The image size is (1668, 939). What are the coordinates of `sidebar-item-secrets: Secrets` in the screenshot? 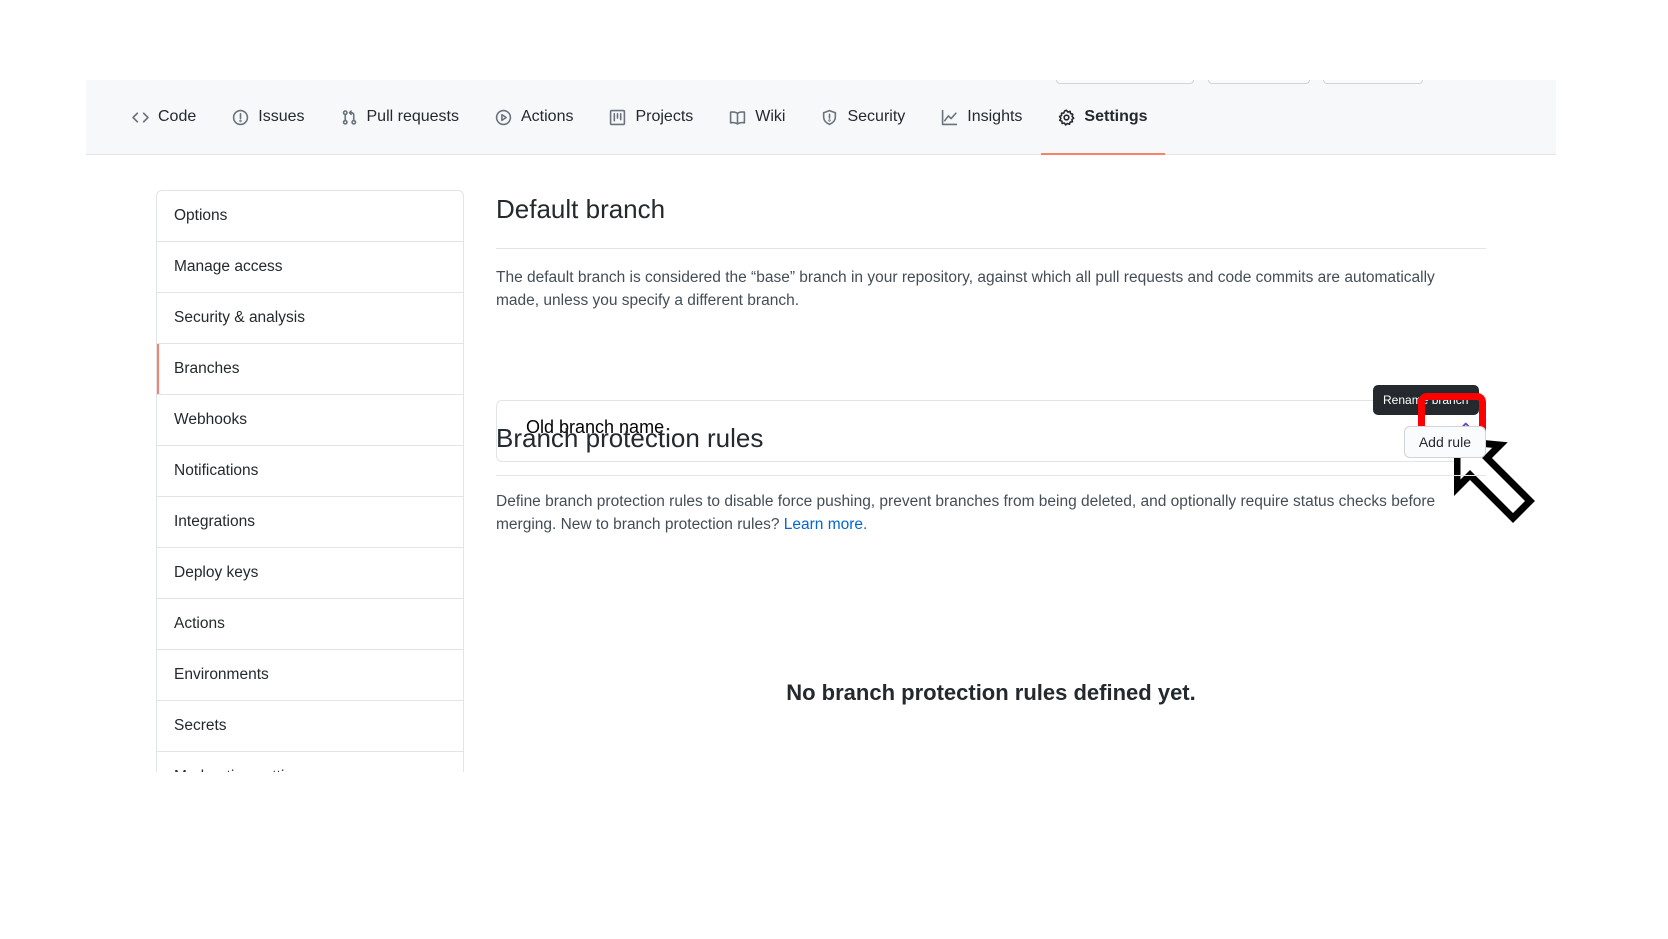 It's located at (310, 725).